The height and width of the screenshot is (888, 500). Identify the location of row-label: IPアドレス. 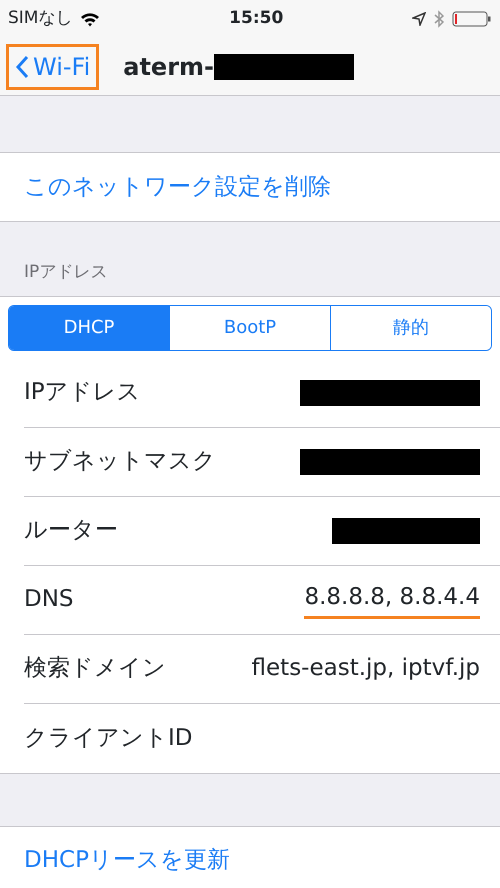
(82, 393).